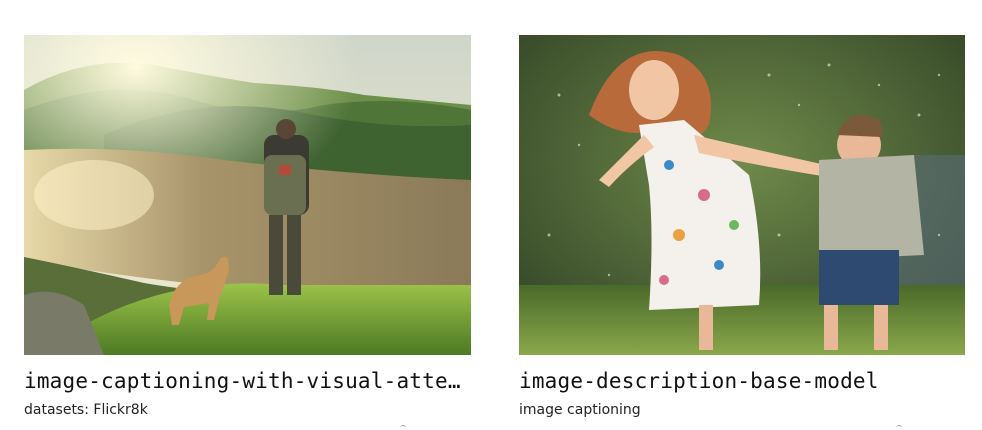  What do you see at coordinates (580, 410) in the screenshot?
I see `model-task-label: image captioning` at bounding box center [580, 410].